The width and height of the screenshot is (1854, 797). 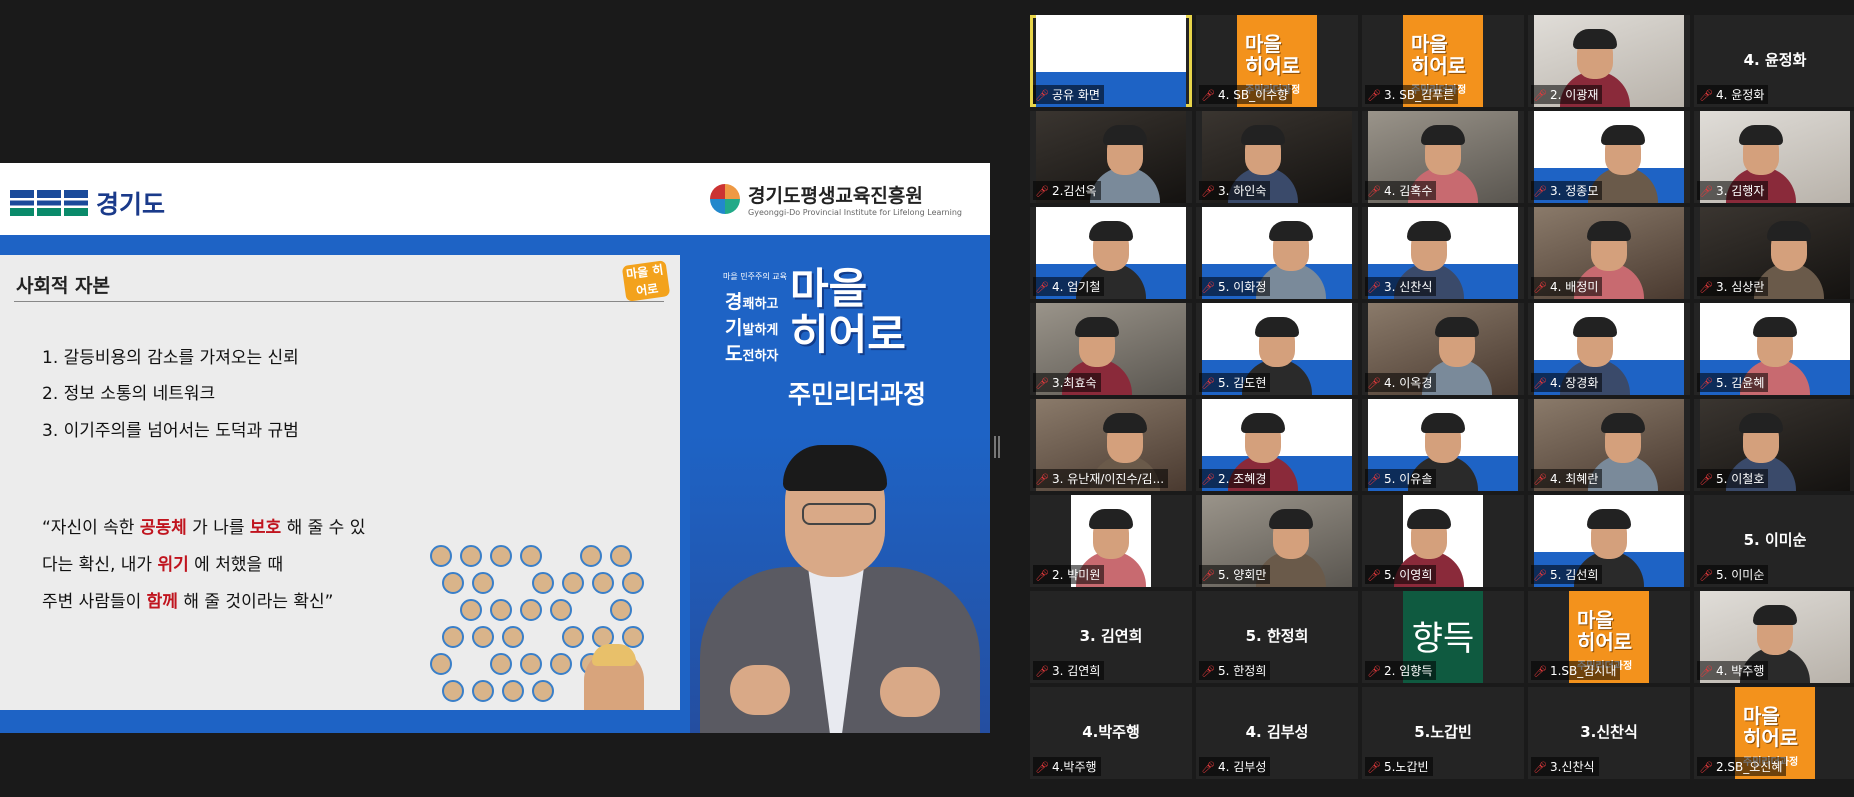 What do you see at coordinates (1774, 253) in the screenshot?
I see `participant-tile: 🎤︎ 3. 심상란` at bounding box center [1774, 253].